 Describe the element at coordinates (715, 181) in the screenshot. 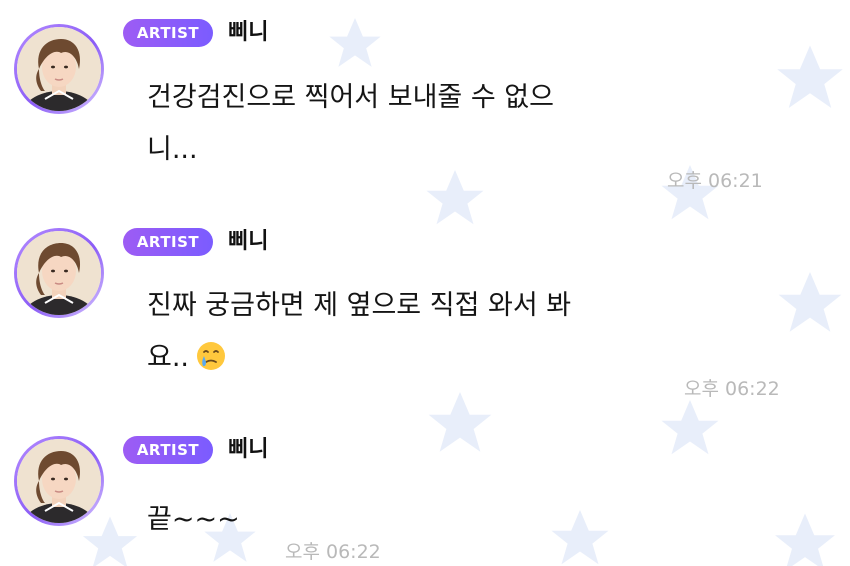

I see `message-timestamp: 오후 06:21` at that location.